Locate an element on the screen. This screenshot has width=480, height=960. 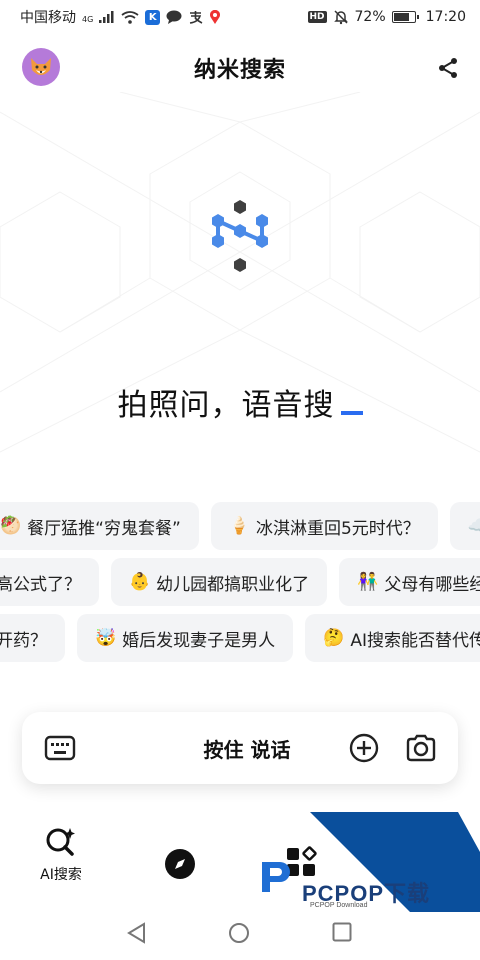
status-bar: 中国移动 4G K HD 72% 17:20 is located at coordinates (240, 17).